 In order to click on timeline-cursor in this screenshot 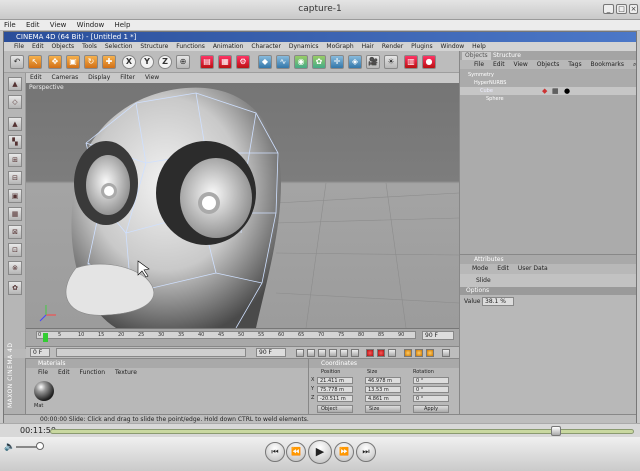, I will do `click(45, 337)`.